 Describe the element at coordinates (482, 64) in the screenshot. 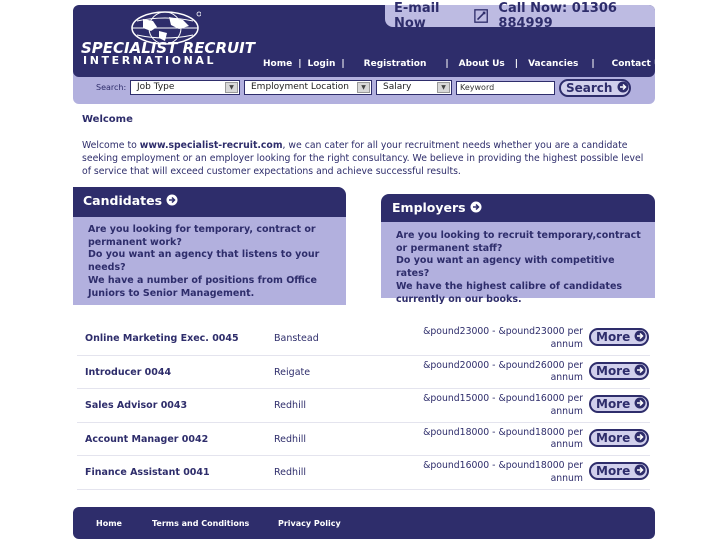

I see `nav-about-us: About Us` at that location.